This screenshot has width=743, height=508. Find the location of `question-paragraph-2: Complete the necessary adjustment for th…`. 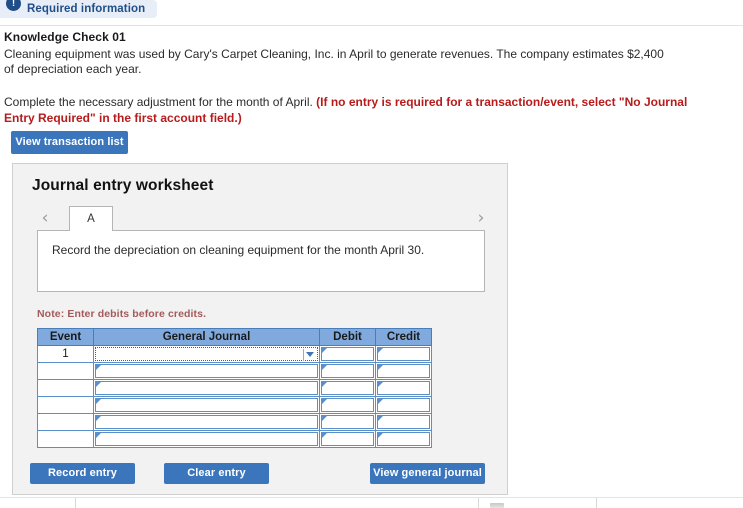

question-paragraph-2: Complete the necessary adjustment for th… is located at coordinates (354, 110).